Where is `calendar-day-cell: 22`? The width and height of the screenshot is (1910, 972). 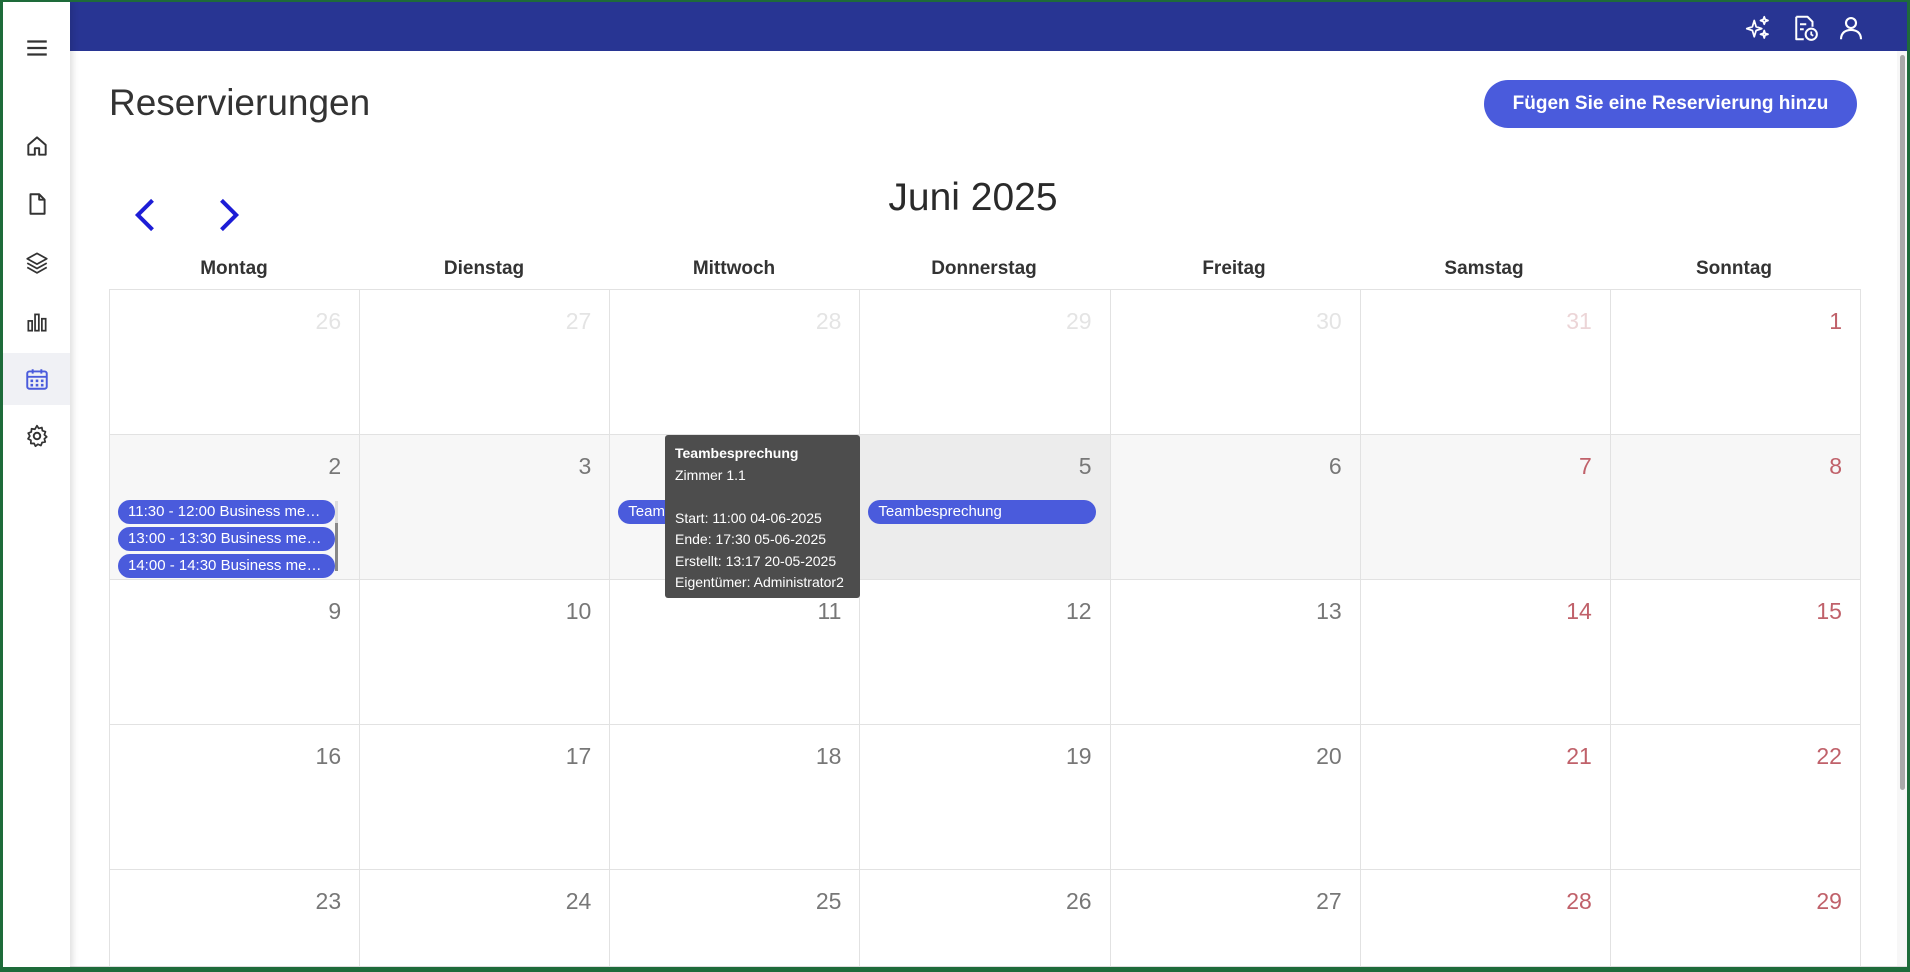 calendar-day-cell: 22 is located at coordinates (1735, 797).